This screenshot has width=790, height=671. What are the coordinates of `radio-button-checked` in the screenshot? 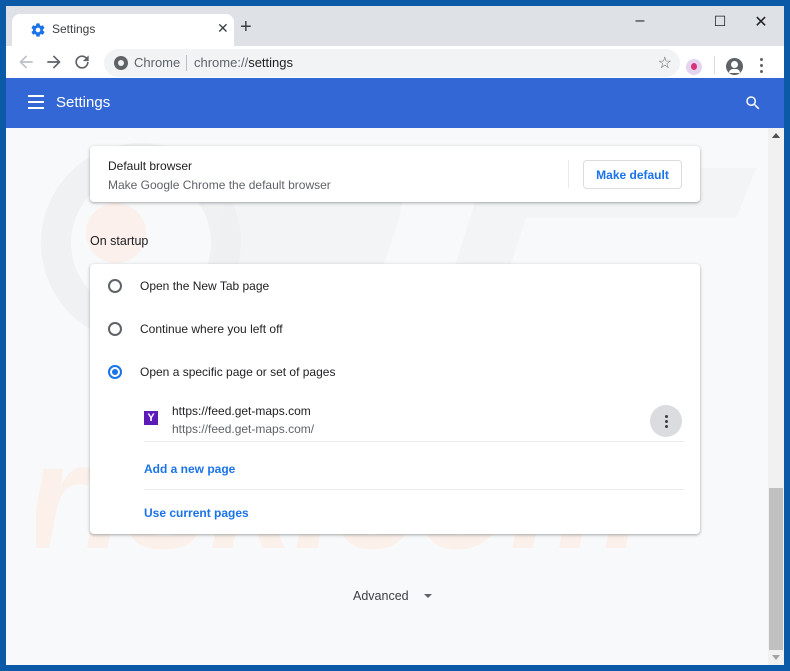 It's located at (115, 372).